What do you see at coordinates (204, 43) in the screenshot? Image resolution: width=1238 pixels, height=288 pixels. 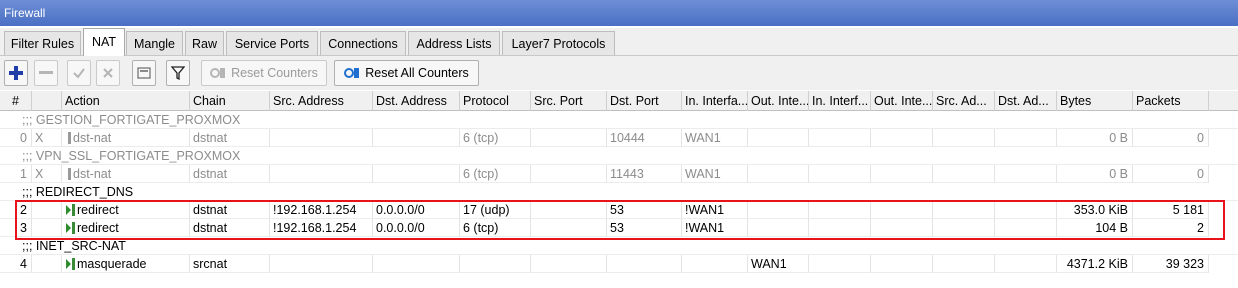 I see `tab-raw: Raw` at bounding box center [204, 43].